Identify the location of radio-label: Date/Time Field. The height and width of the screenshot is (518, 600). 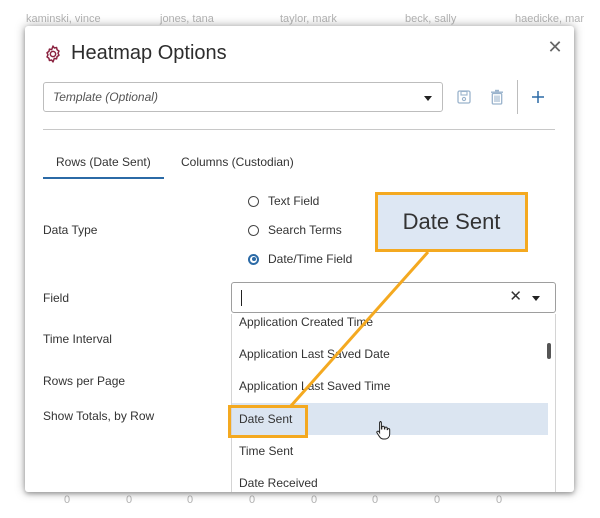
(310, 259).